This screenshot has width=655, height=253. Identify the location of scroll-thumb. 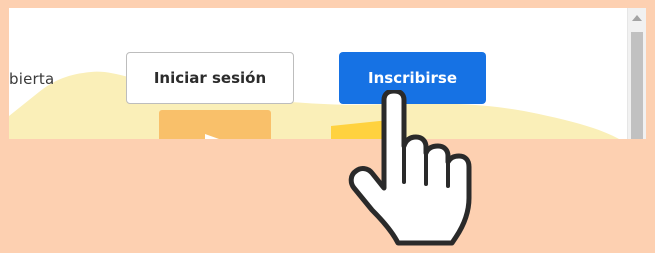
(637, 85).